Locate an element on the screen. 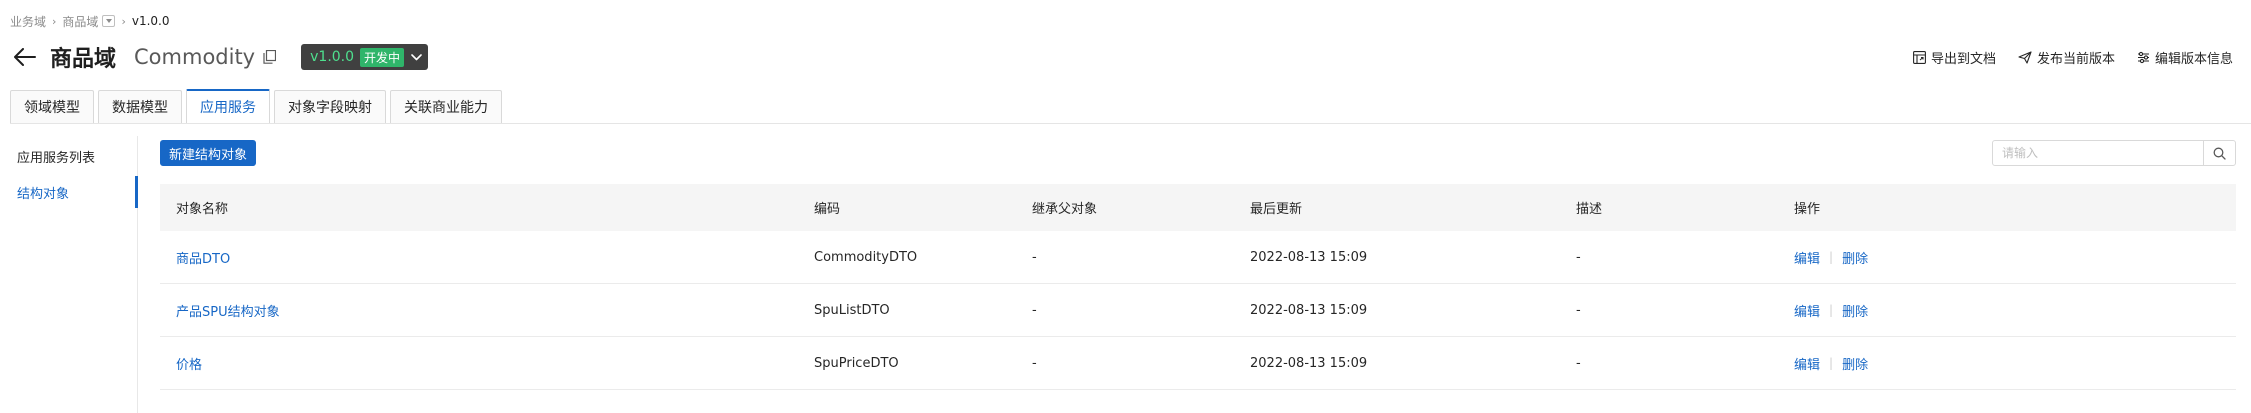 The width and height of the screenshot is (2251, 413). table-header: 对象名称 编码 继承父对象 最后更新 描述 操作 is located at coordinates (1198, 207).